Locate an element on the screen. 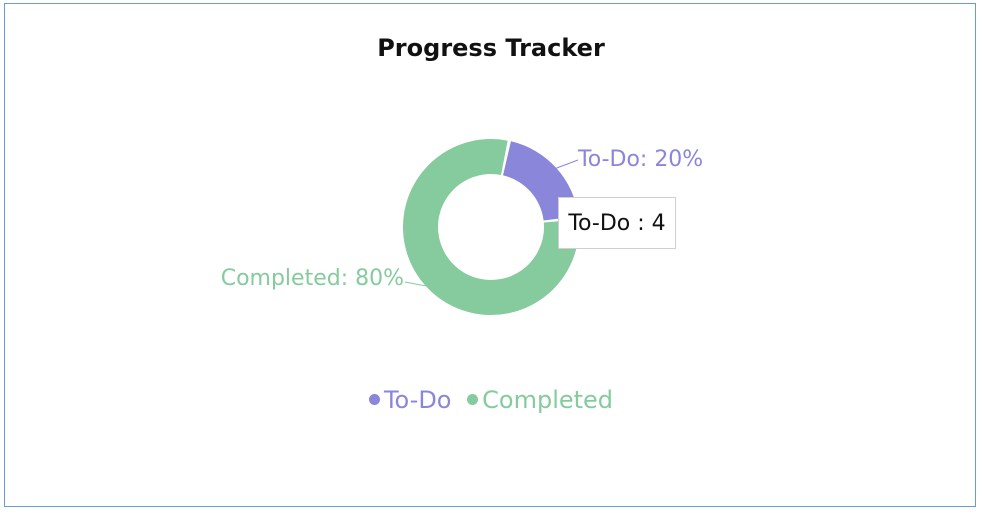  legend-item-completed: Completed is located at coordinates (540, 400).